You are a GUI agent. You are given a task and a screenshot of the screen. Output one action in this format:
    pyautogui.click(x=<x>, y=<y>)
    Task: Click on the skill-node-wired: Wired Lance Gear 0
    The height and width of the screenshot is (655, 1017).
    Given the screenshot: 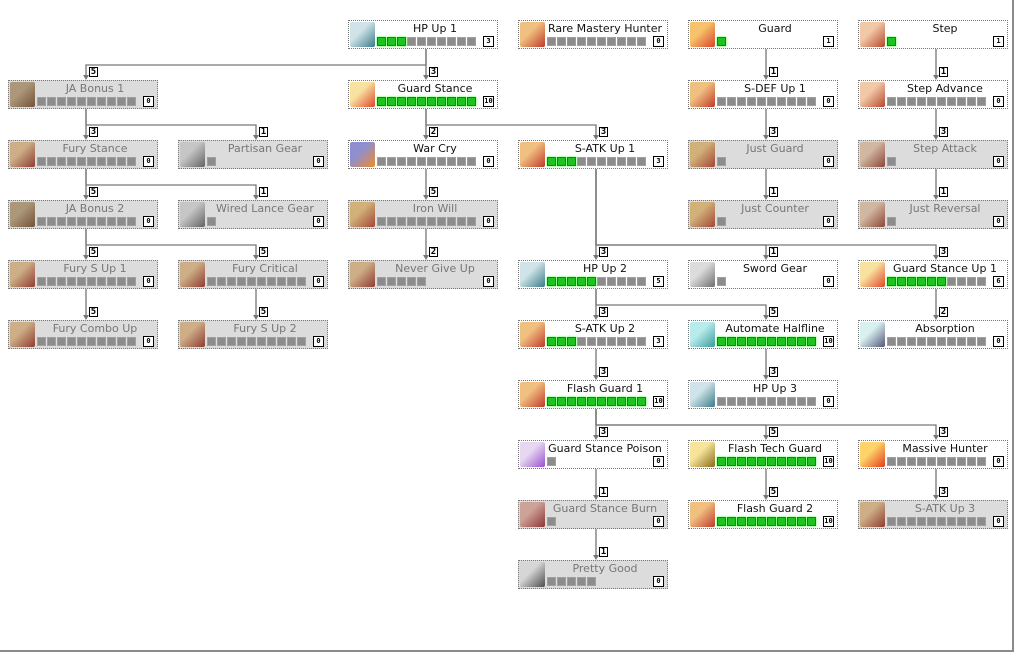 What is the action you would take?
    pyautogui.click(x=253, y=214)
    